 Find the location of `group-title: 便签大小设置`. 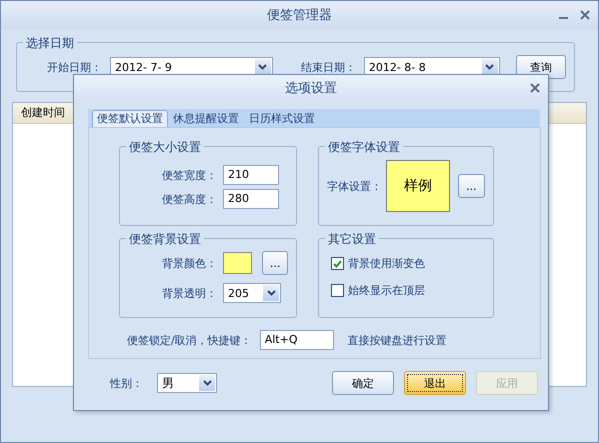

group-title: 便签大小设置 is located at coordinates (165, 147).